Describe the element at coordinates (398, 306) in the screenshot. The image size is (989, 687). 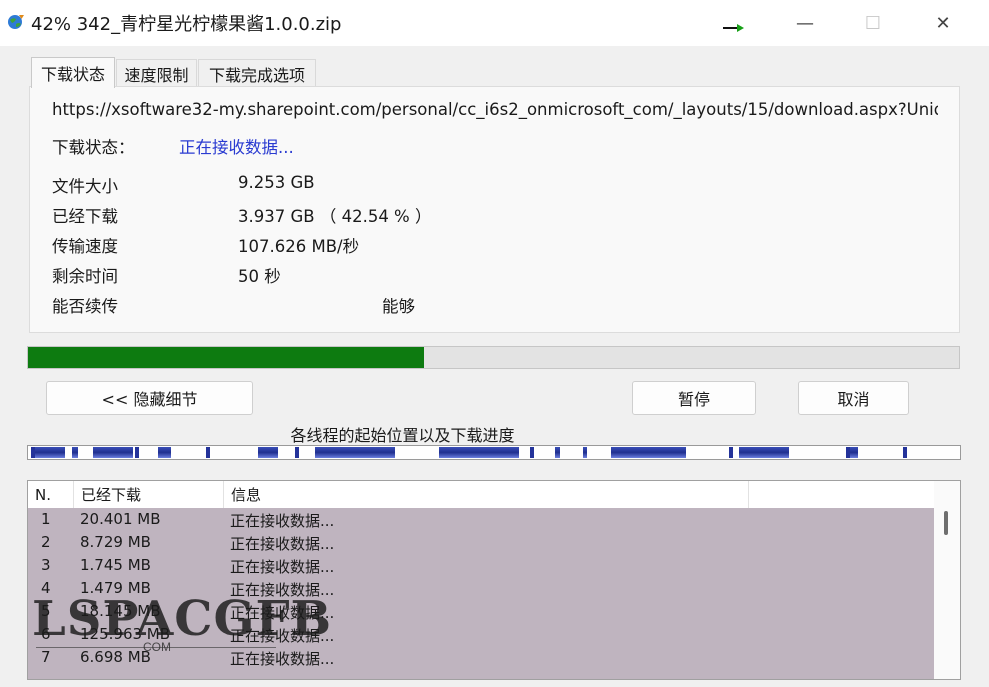
I see `resume-value: 能够` at that location.